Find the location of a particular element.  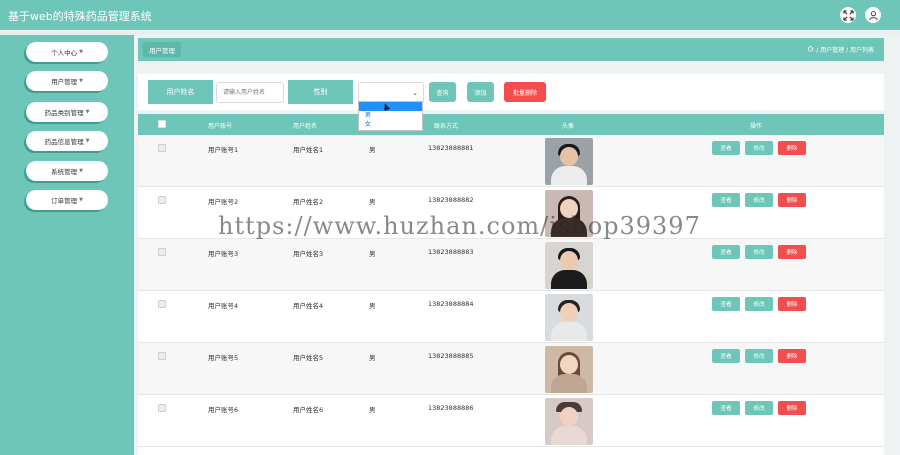

sidebar-item-drug-category: 药品类别管理 ▼ is located at coordinates (67, 112).